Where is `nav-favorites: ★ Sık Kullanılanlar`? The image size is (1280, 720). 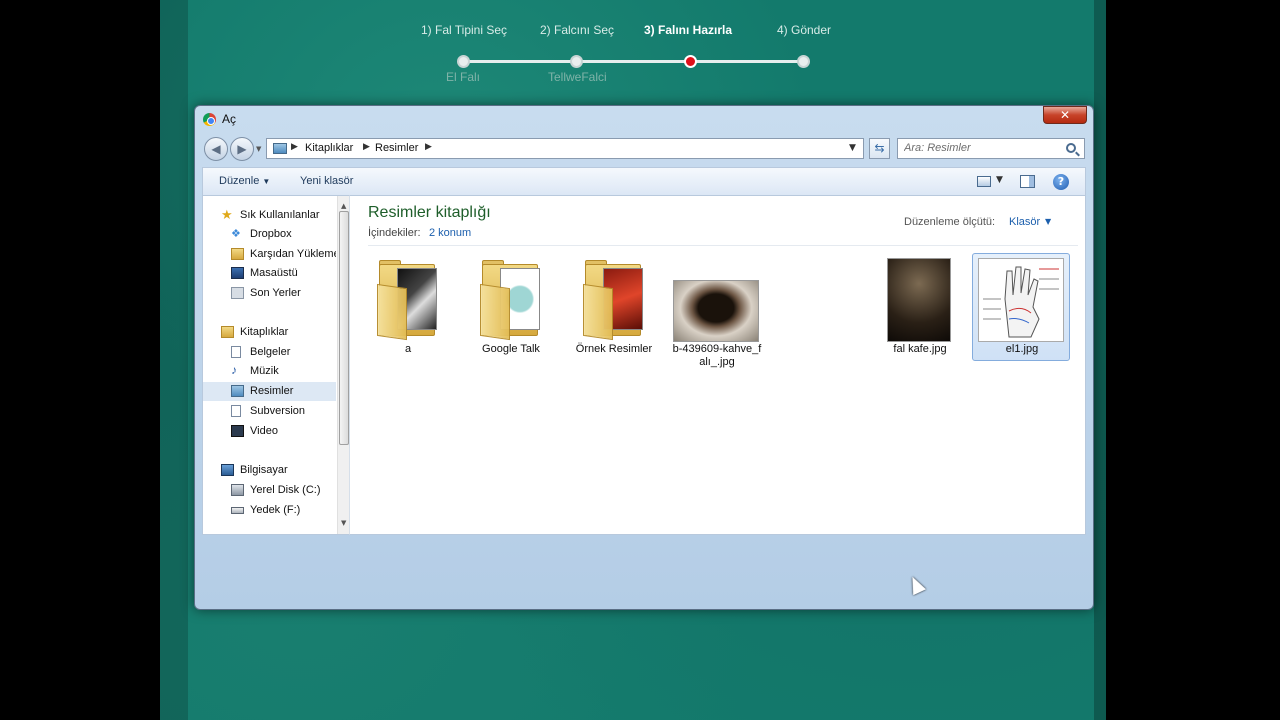
nav-favorites: ★ Sık Kullanılanlar is located at coordinates (269, 215).